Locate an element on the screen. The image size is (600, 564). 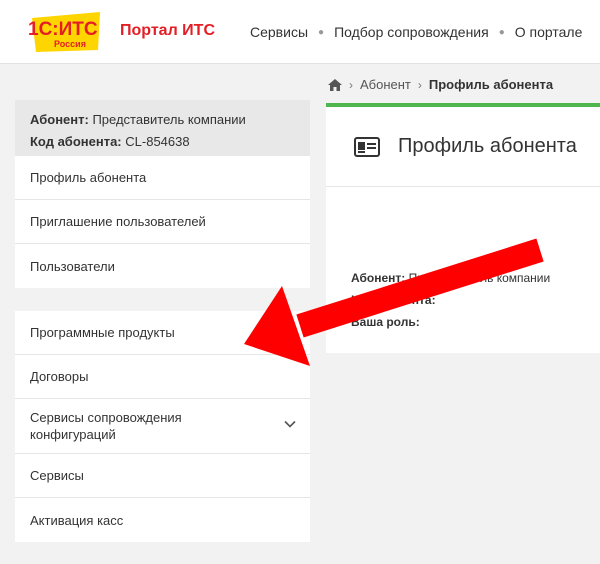
nav-about: О портале is located at coordinates (549, 32).